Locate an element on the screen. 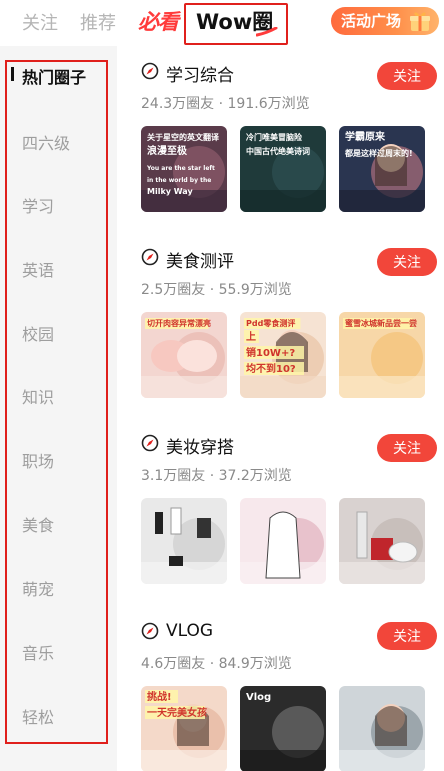  post-thumbnail: Pdd零食测评上销10W+? 均不到10? is located at coordinates (283, 355).